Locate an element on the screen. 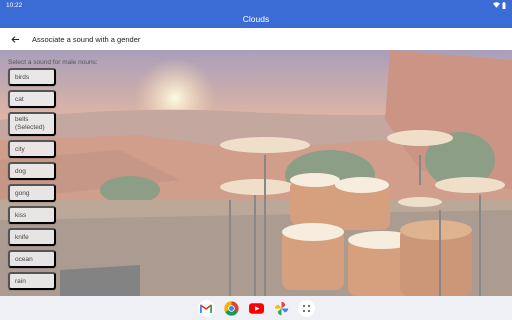  sound-button-cat: cat is located at coordinates (32, 99).